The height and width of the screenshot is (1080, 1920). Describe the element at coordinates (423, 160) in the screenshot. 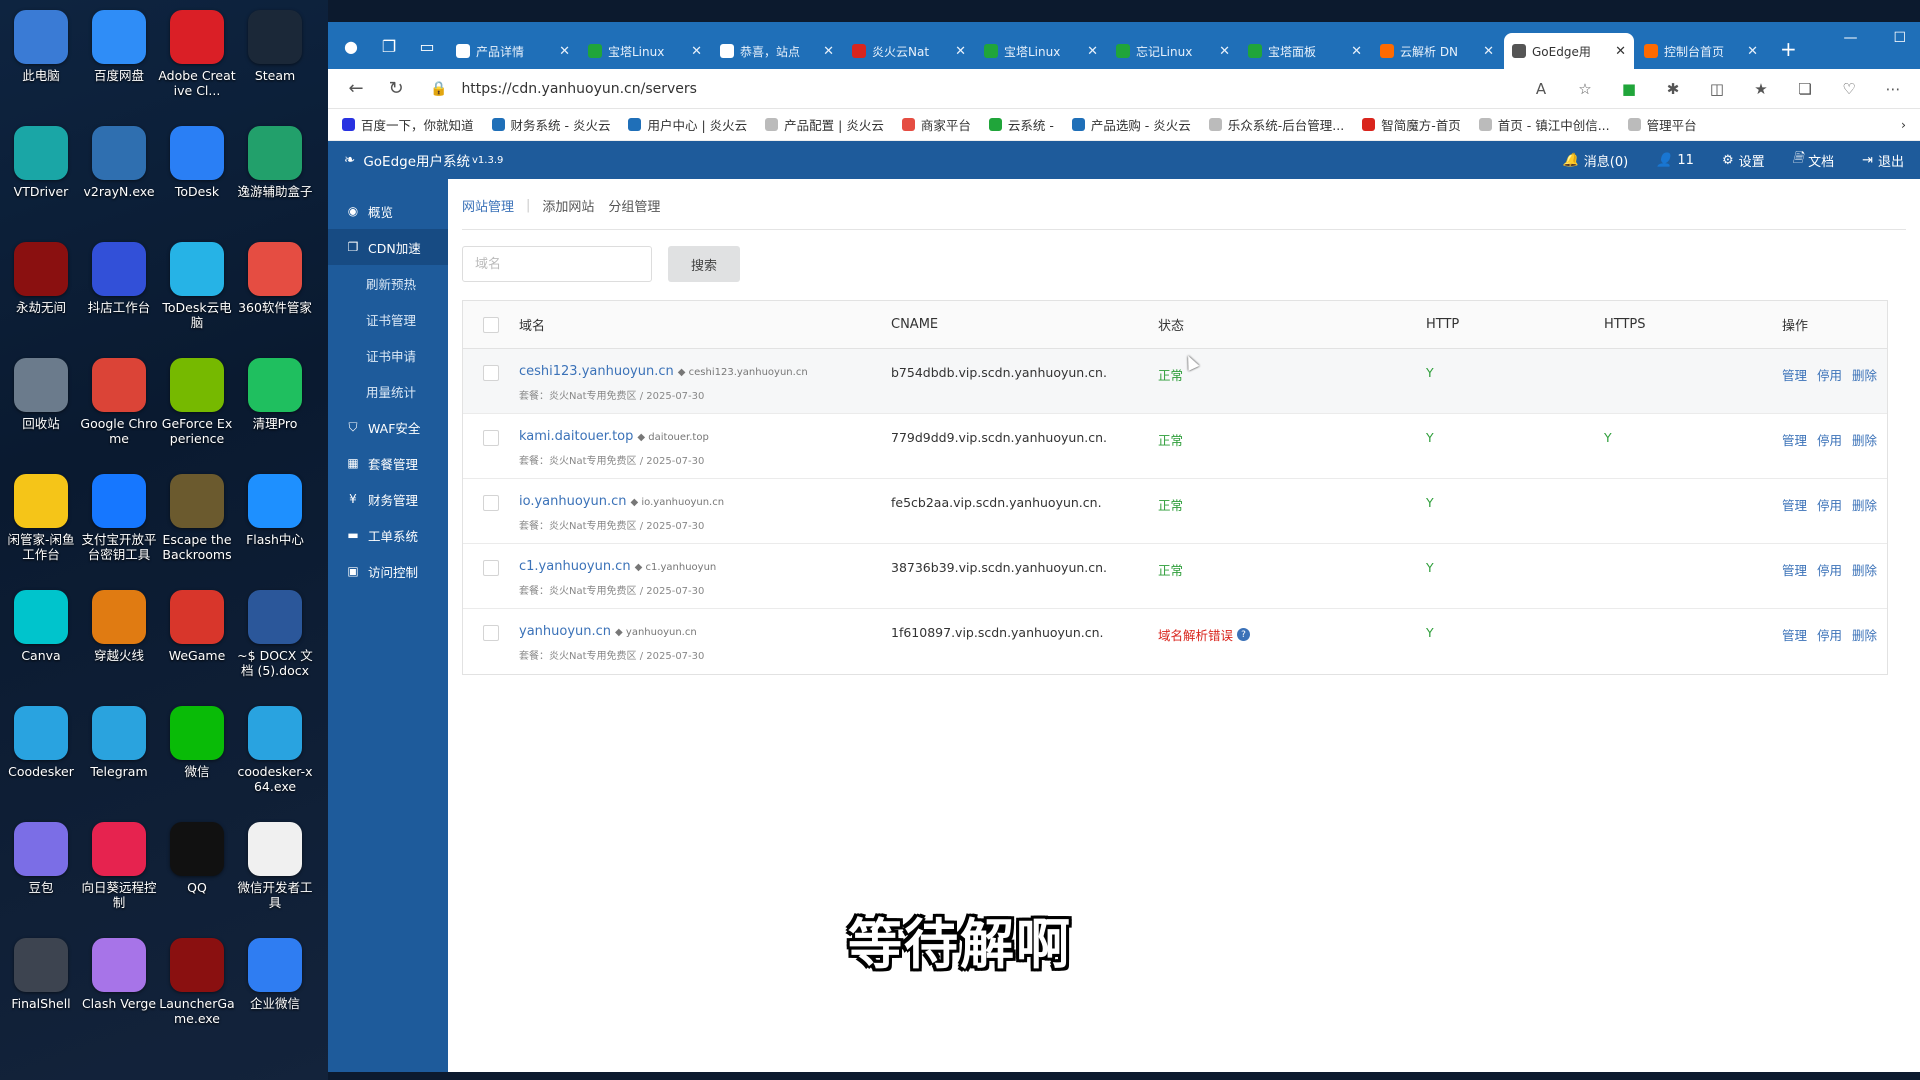

I see `brand: ❧ GoEdge用户系统 v1.3.9` at that location.